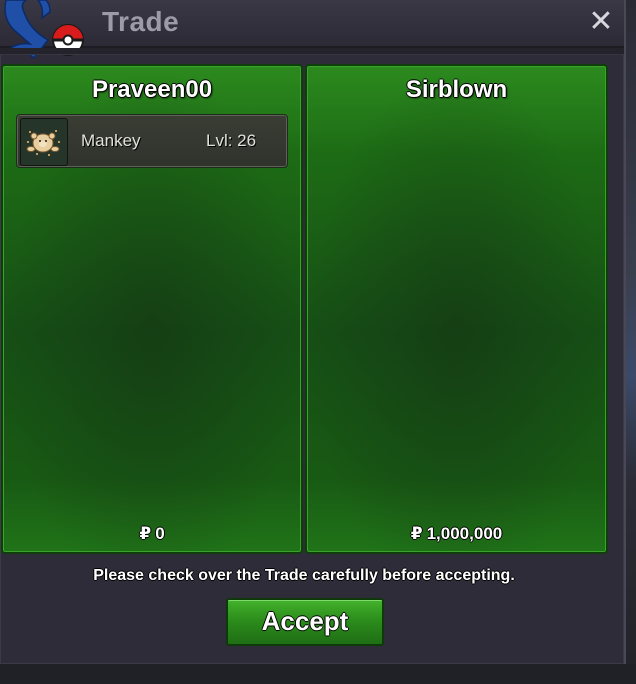  Describe the element at coordinates (160, 533) in the screenshot. I see `money-amount-left: 0` at that location.